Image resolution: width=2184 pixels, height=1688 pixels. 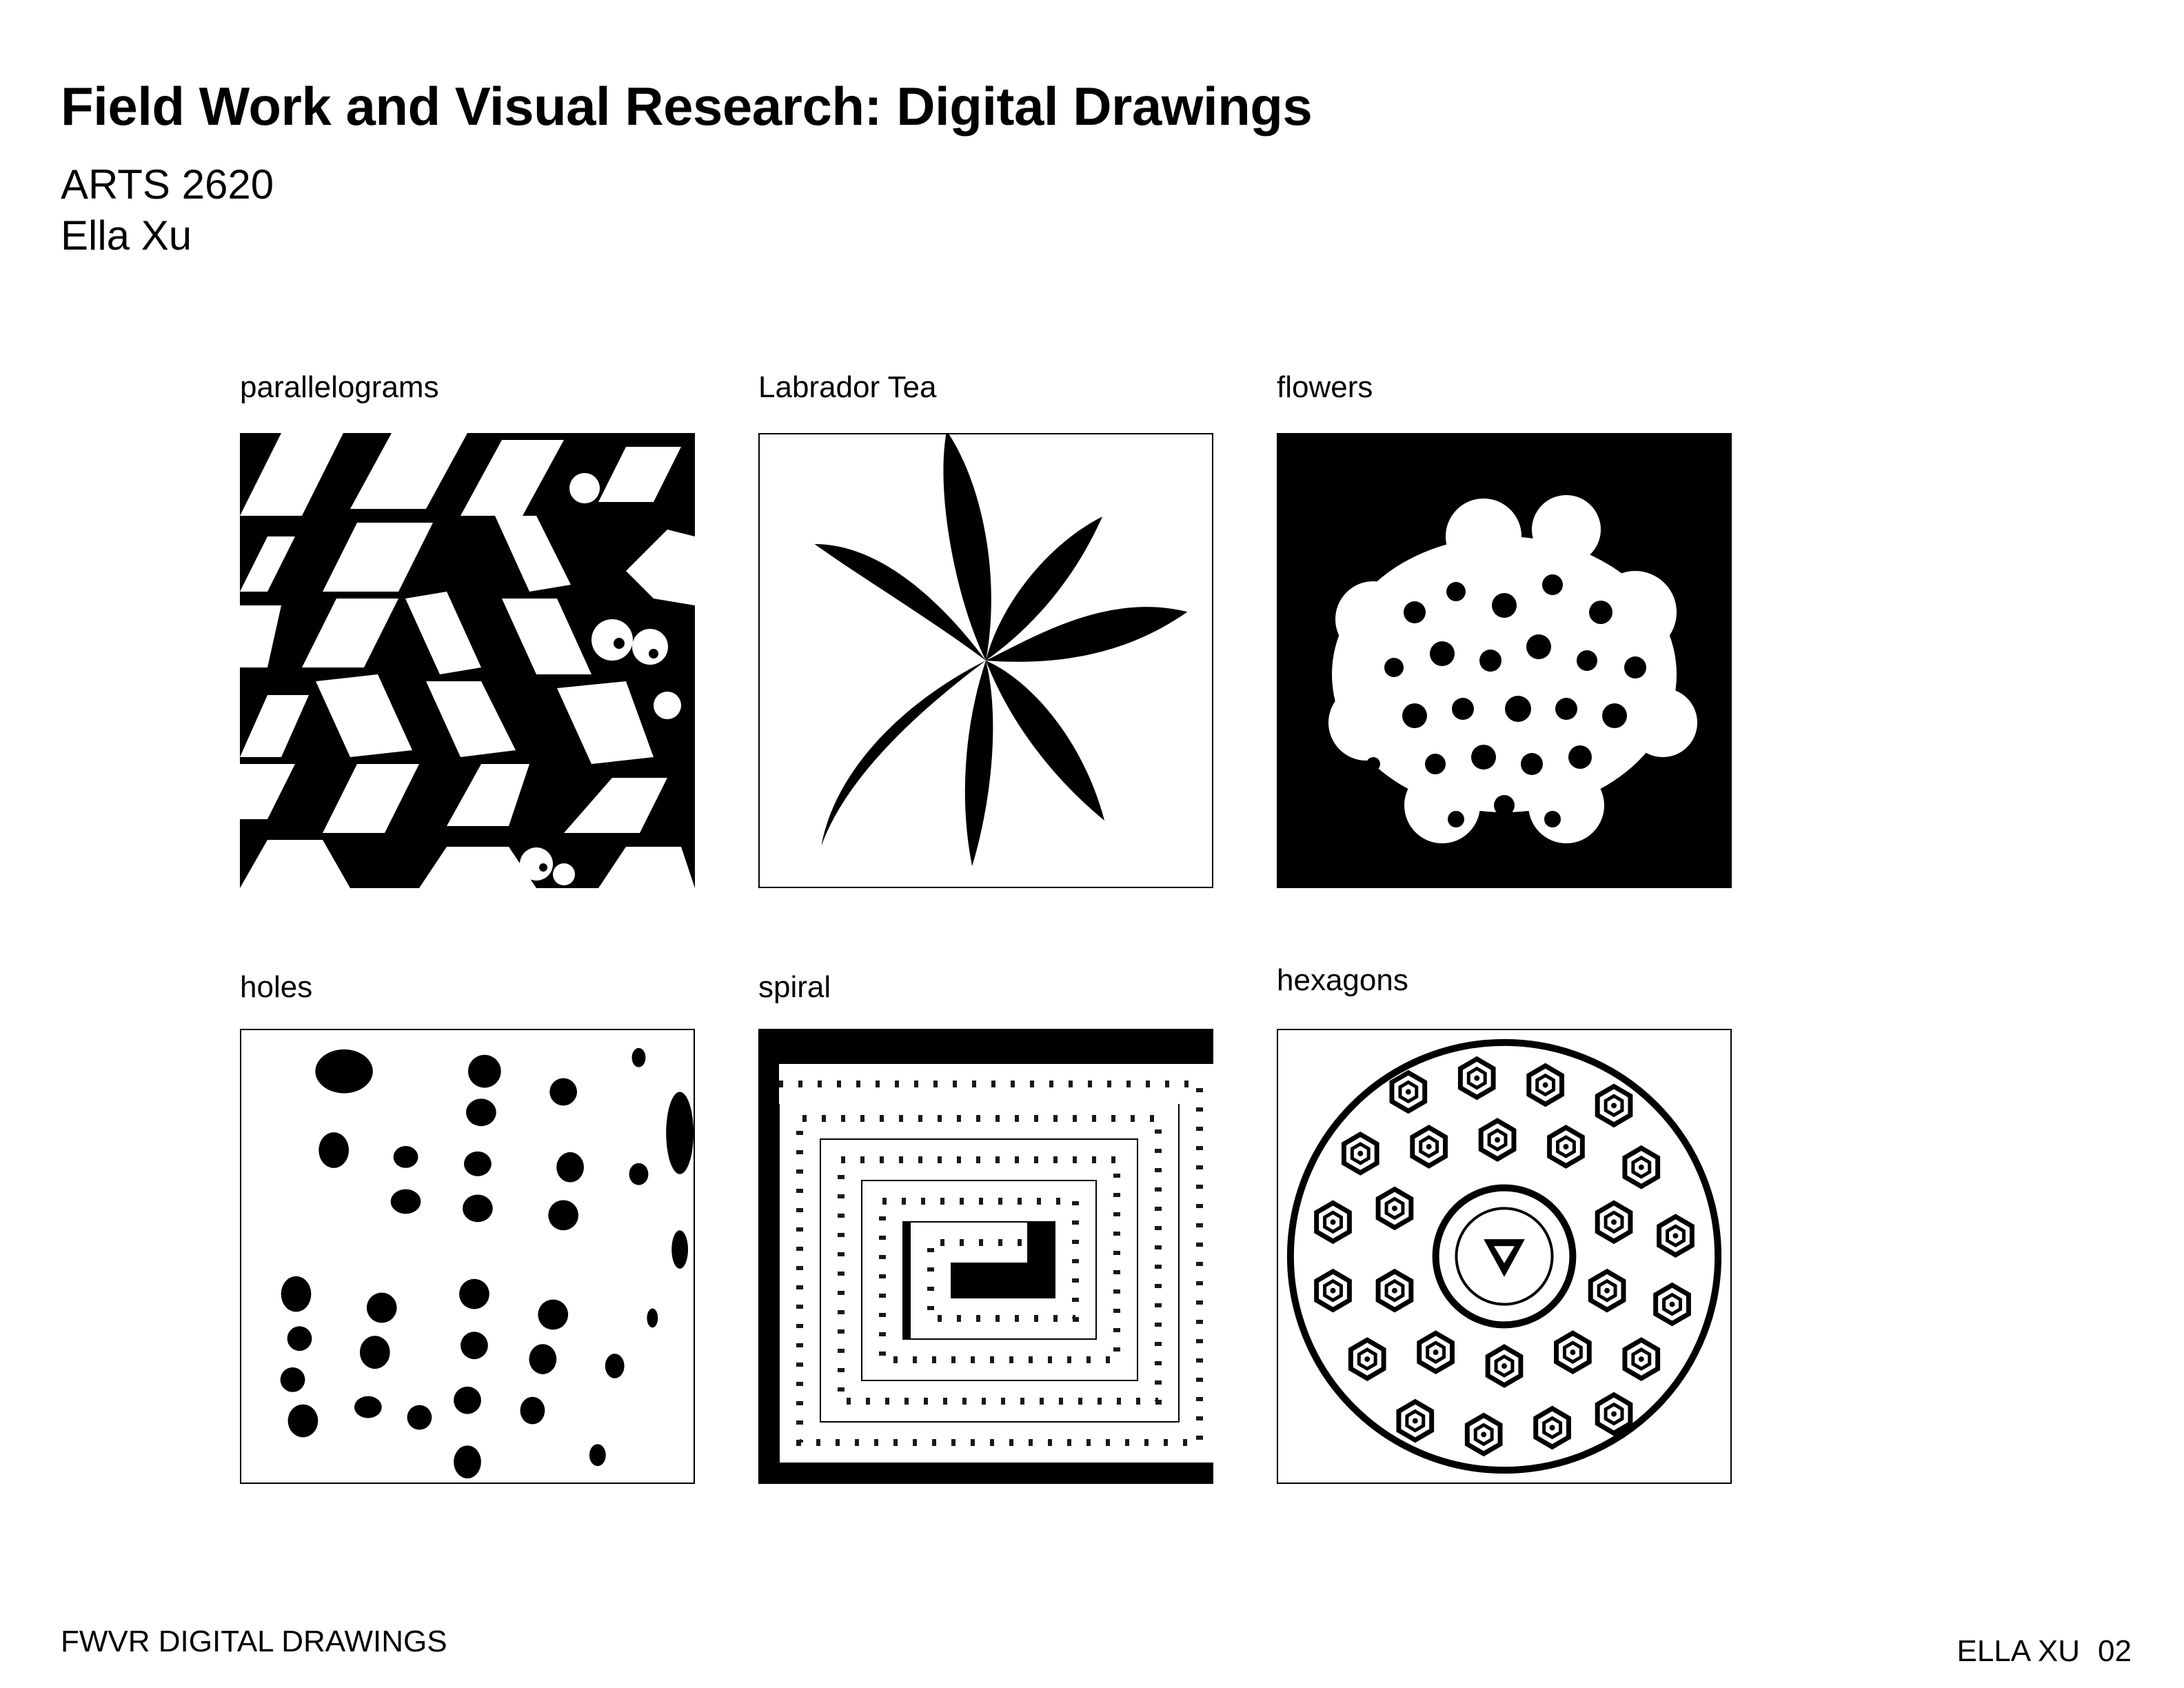 I want to click on spiral-drawing, so click(x=986, y=1256).